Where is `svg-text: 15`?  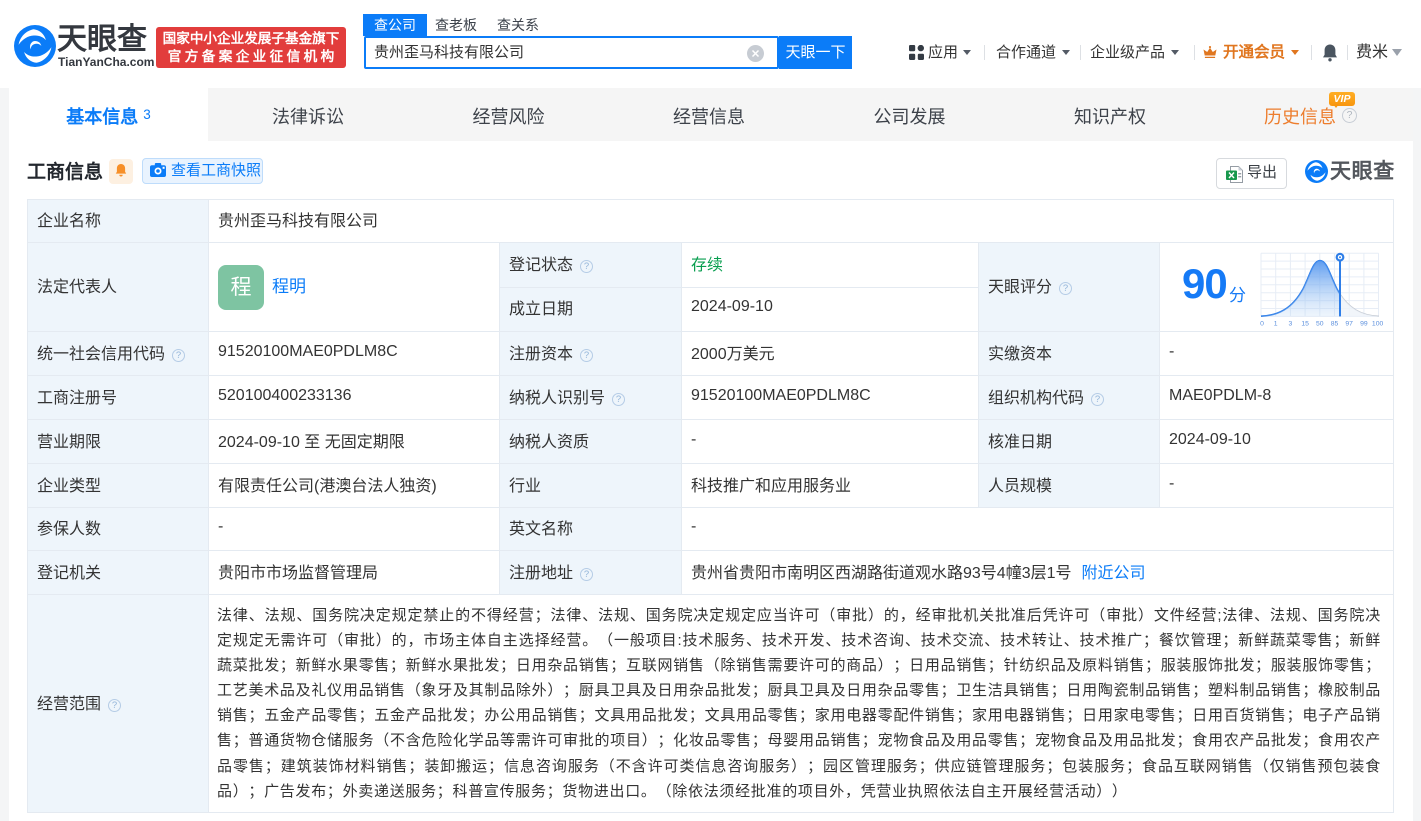
svg-text: 15 is located at coordinates (1305, 324).